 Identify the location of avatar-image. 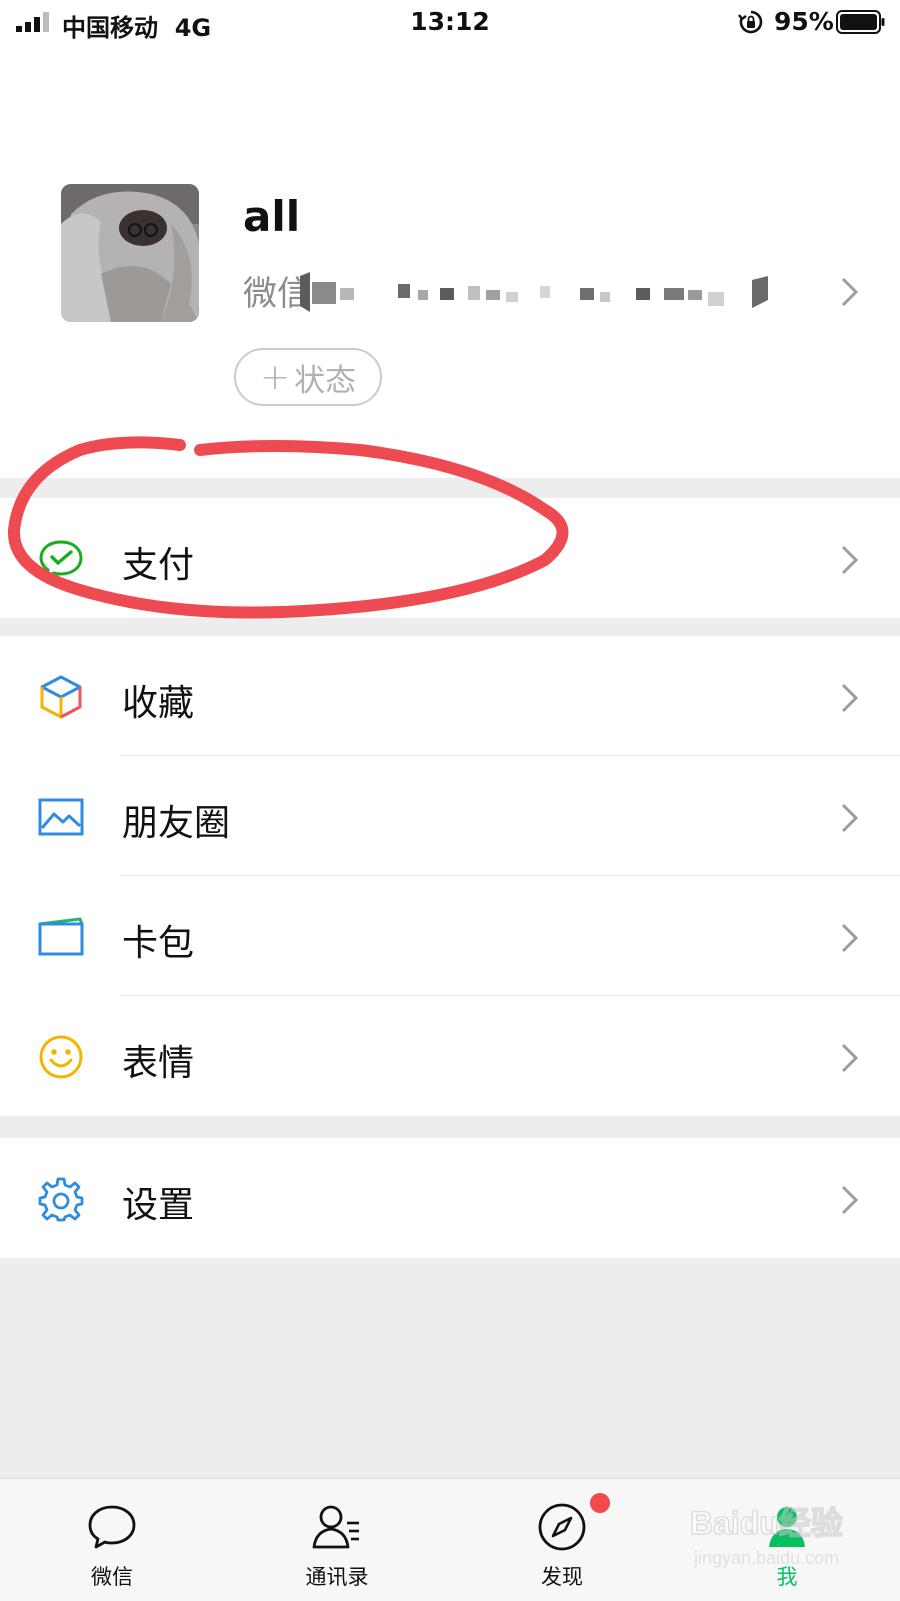
(130, 253).